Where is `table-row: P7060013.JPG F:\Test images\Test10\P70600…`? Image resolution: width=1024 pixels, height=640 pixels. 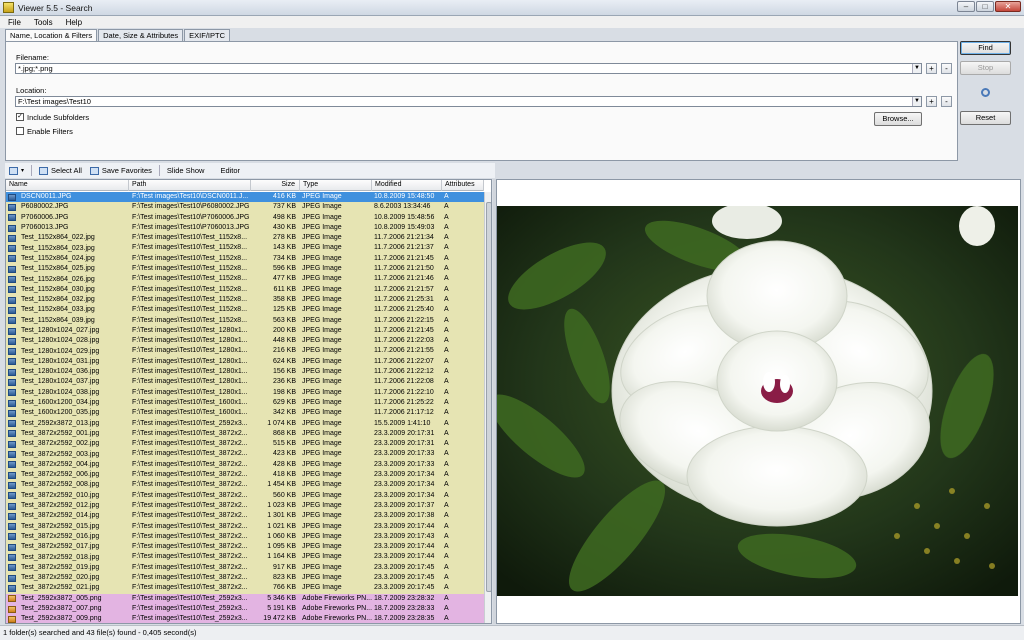
table-row: P7060013.JPG F:\Test images\Test10\P70600… is located at coordinates (245, 228).